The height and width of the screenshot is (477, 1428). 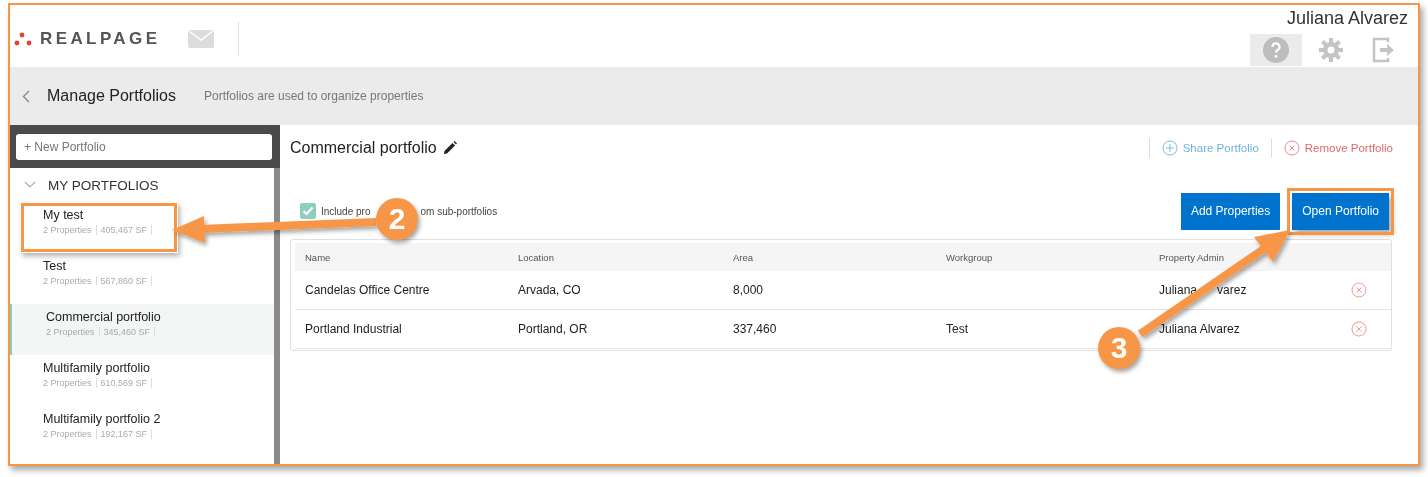 I want to click on back-icon, so click(x=26, y=96).